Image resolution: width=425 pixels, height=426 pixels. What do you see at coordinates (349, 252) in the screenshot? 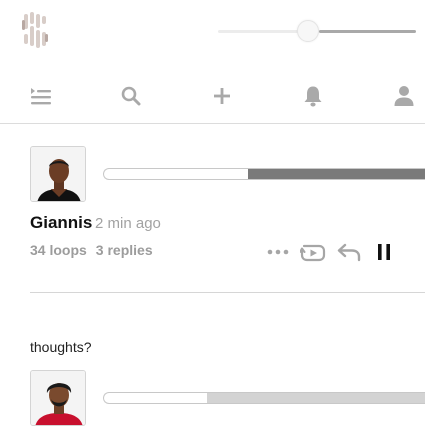
I see `reply-icon` at bounding box center [349, 252].